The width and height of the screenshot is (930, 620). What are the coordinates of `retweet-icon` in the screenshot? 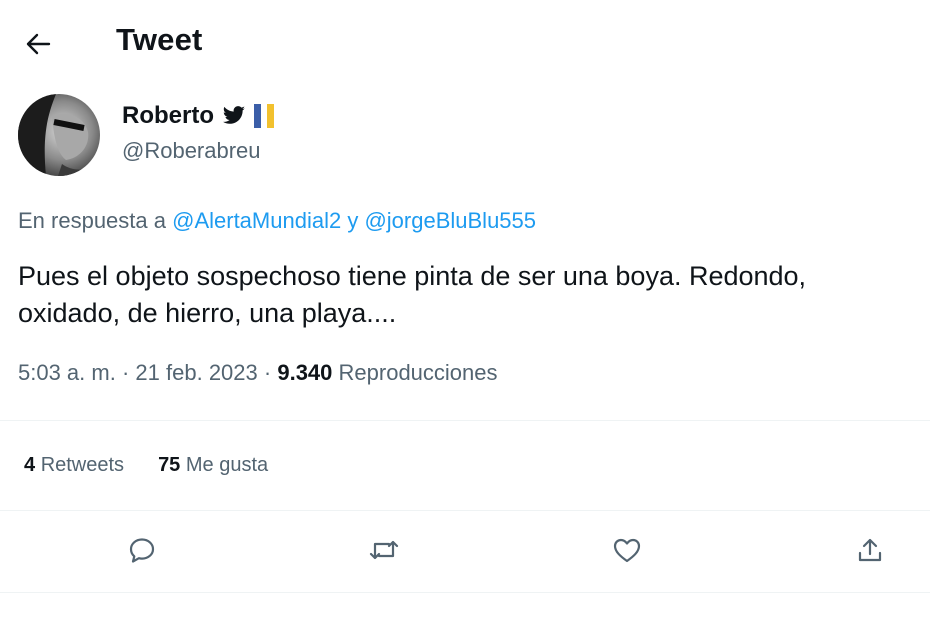 It's located at (384, 550).